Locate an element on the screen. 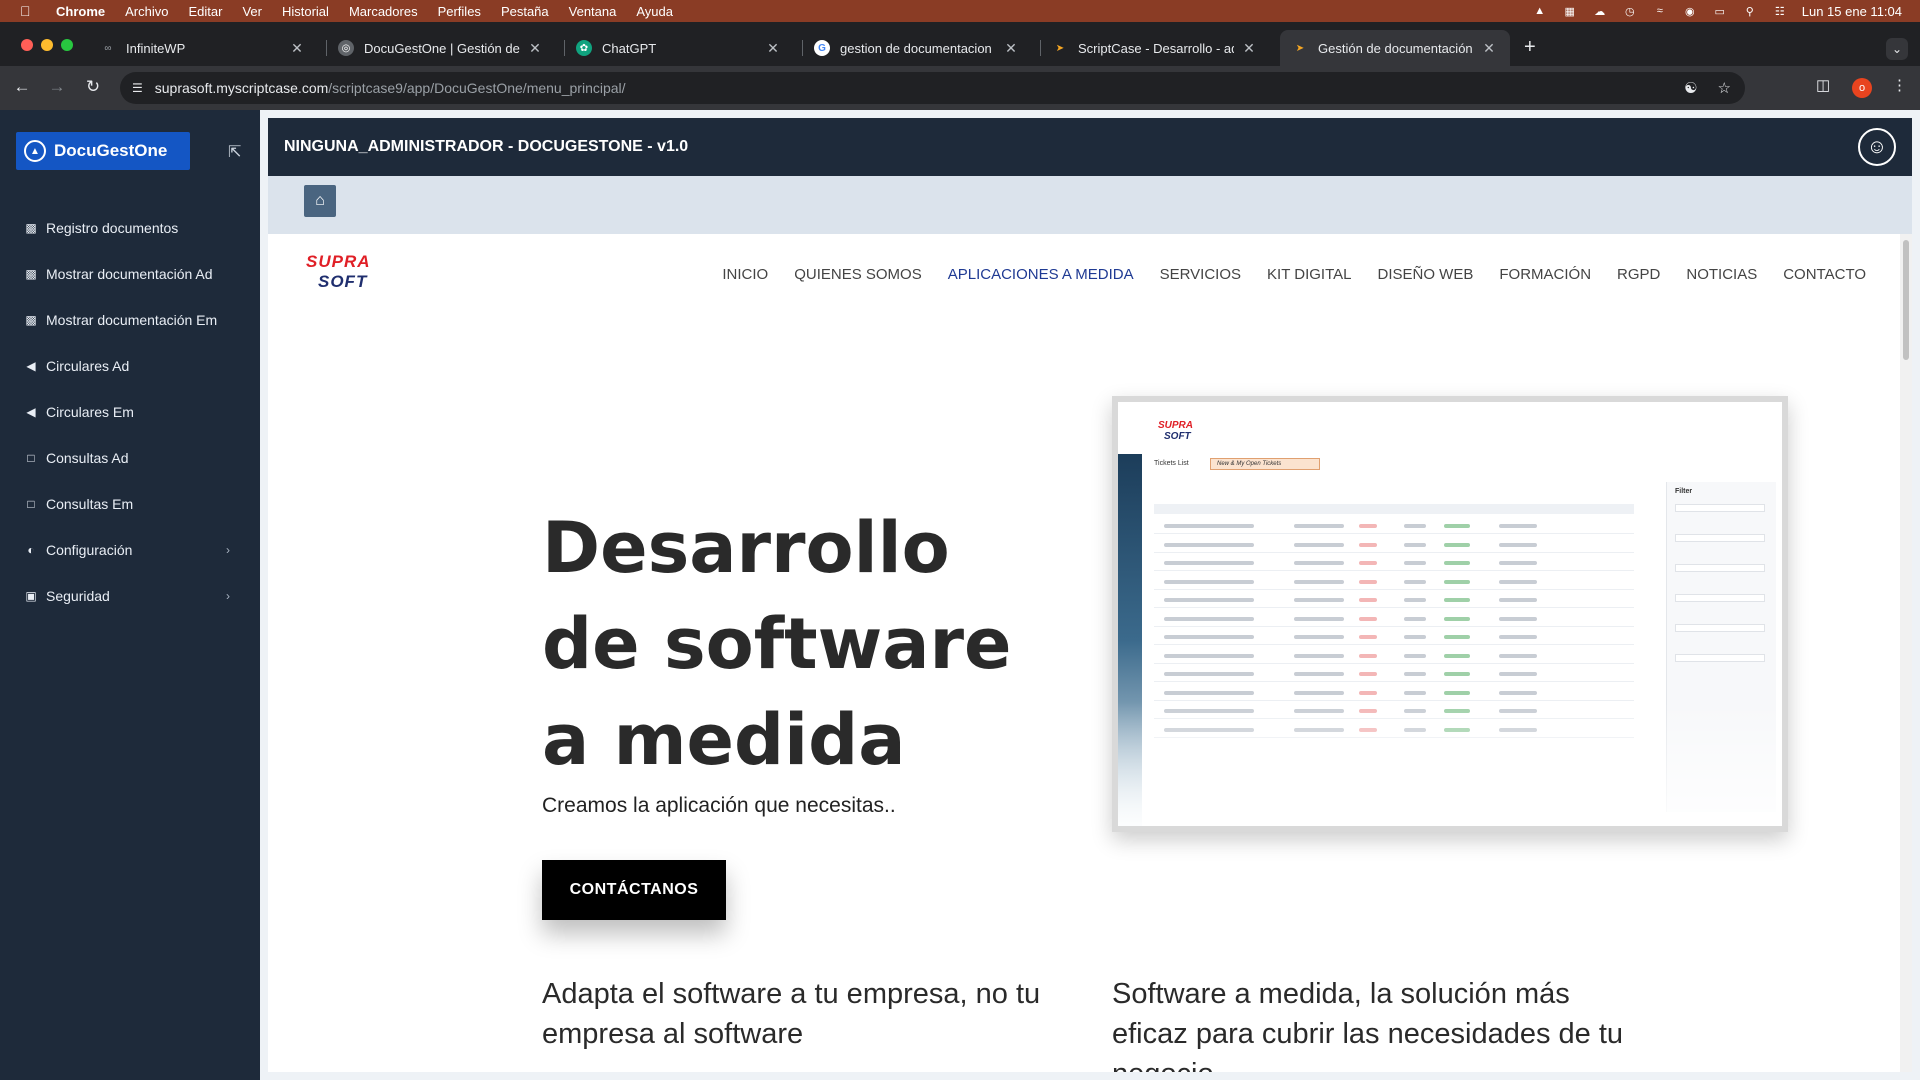 Image resolution: width=1920 pixels, height=1080 pixels. sidebar-item-mostrar-documentacion-em: ▩ Mostrar documentación Em is located at coordinates (132, 320).